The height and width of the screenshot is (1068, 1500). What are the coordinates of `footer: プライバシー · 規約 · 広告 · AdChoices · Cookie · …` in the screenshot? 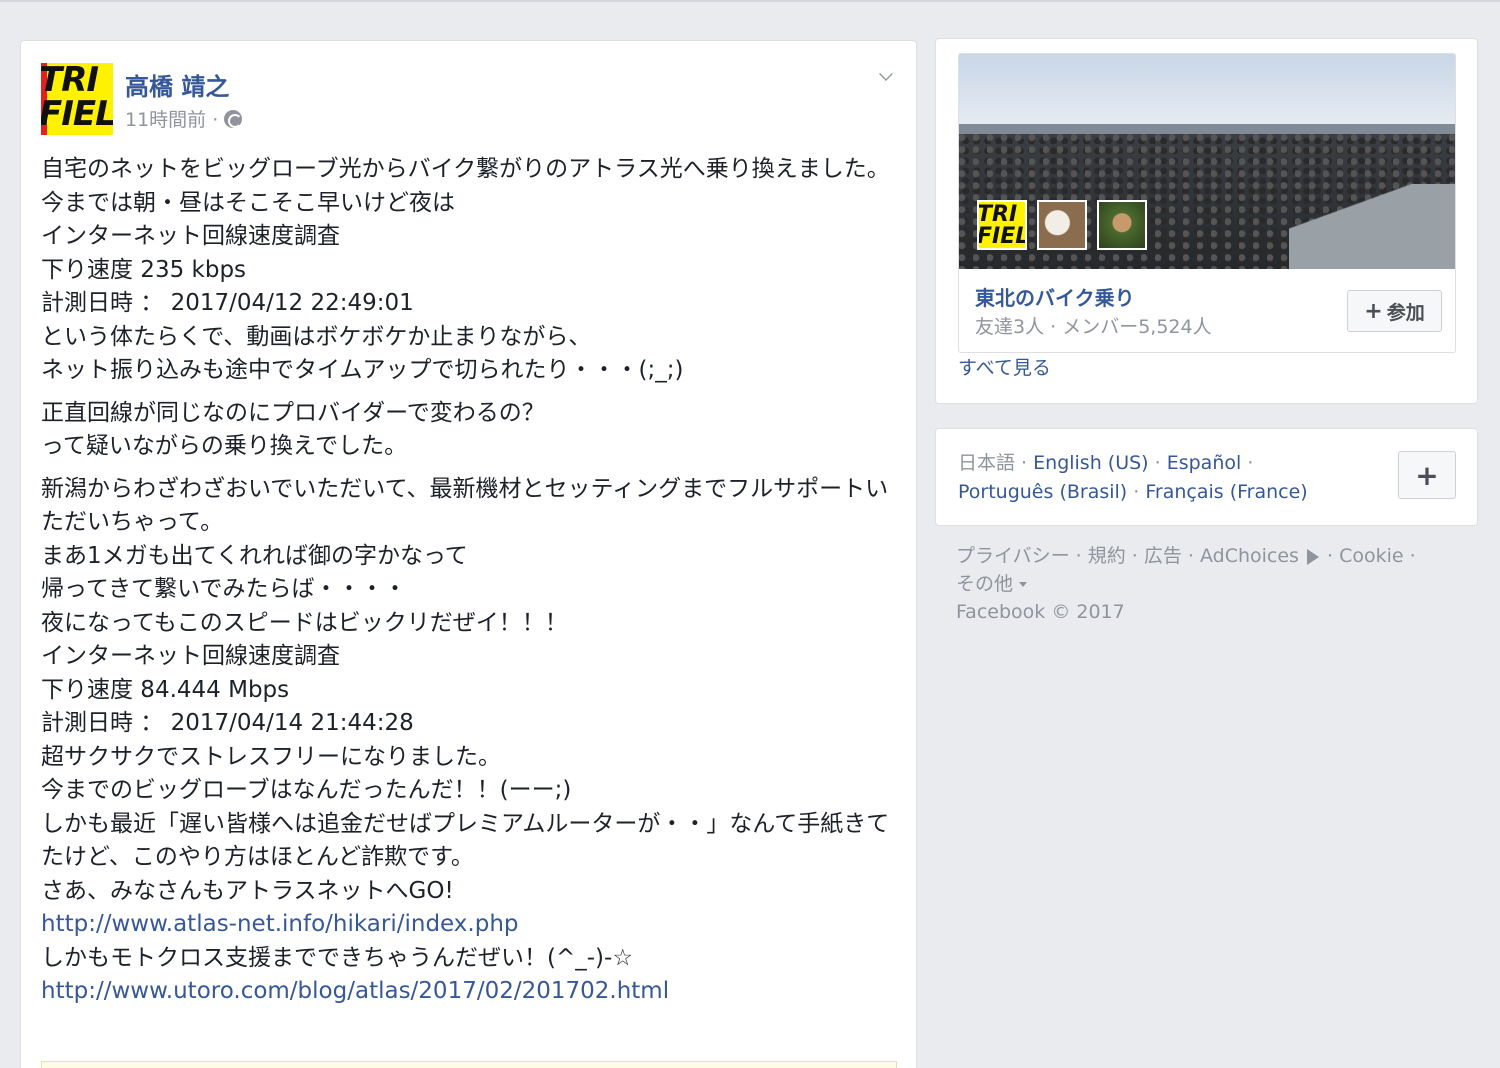 It's located at (1211, 584).